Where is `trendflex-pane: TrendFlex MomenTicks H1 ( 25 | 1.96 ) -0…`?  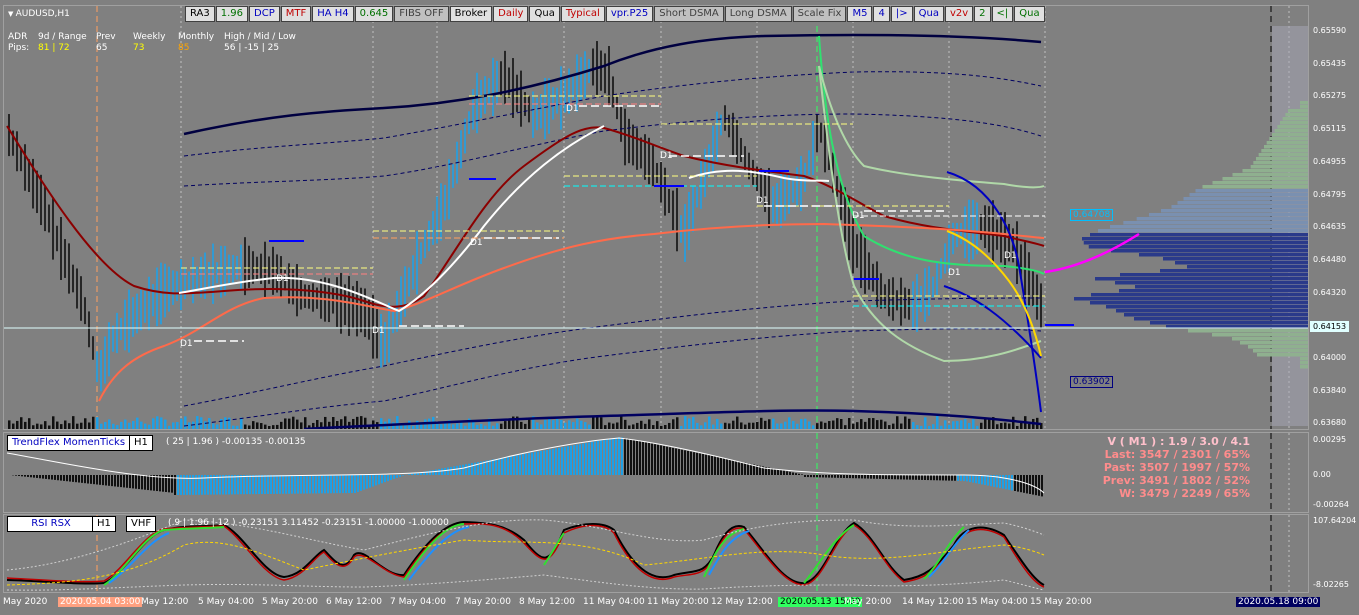 trendflex-pane: TrendFlex MomenTicks H1 ( 25 | 1.96 ) -0… is located at coordinates (656, 472).